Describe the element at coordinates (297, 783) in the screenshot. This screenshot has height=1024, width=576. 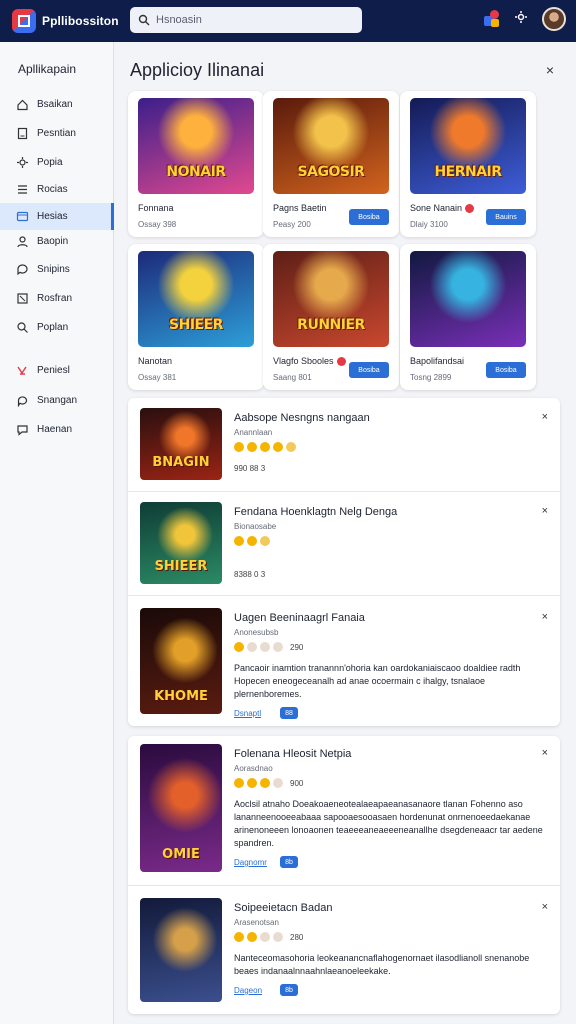
I see `rating-score: 900` at that location.